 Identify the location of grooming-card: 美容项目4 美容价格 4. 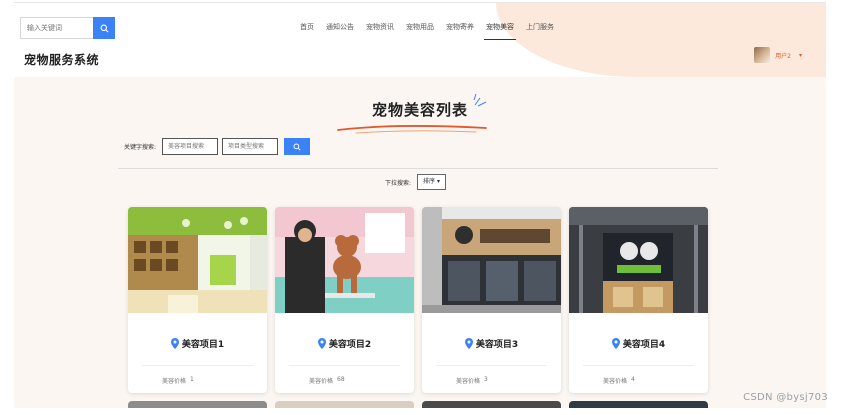
(638, 300).